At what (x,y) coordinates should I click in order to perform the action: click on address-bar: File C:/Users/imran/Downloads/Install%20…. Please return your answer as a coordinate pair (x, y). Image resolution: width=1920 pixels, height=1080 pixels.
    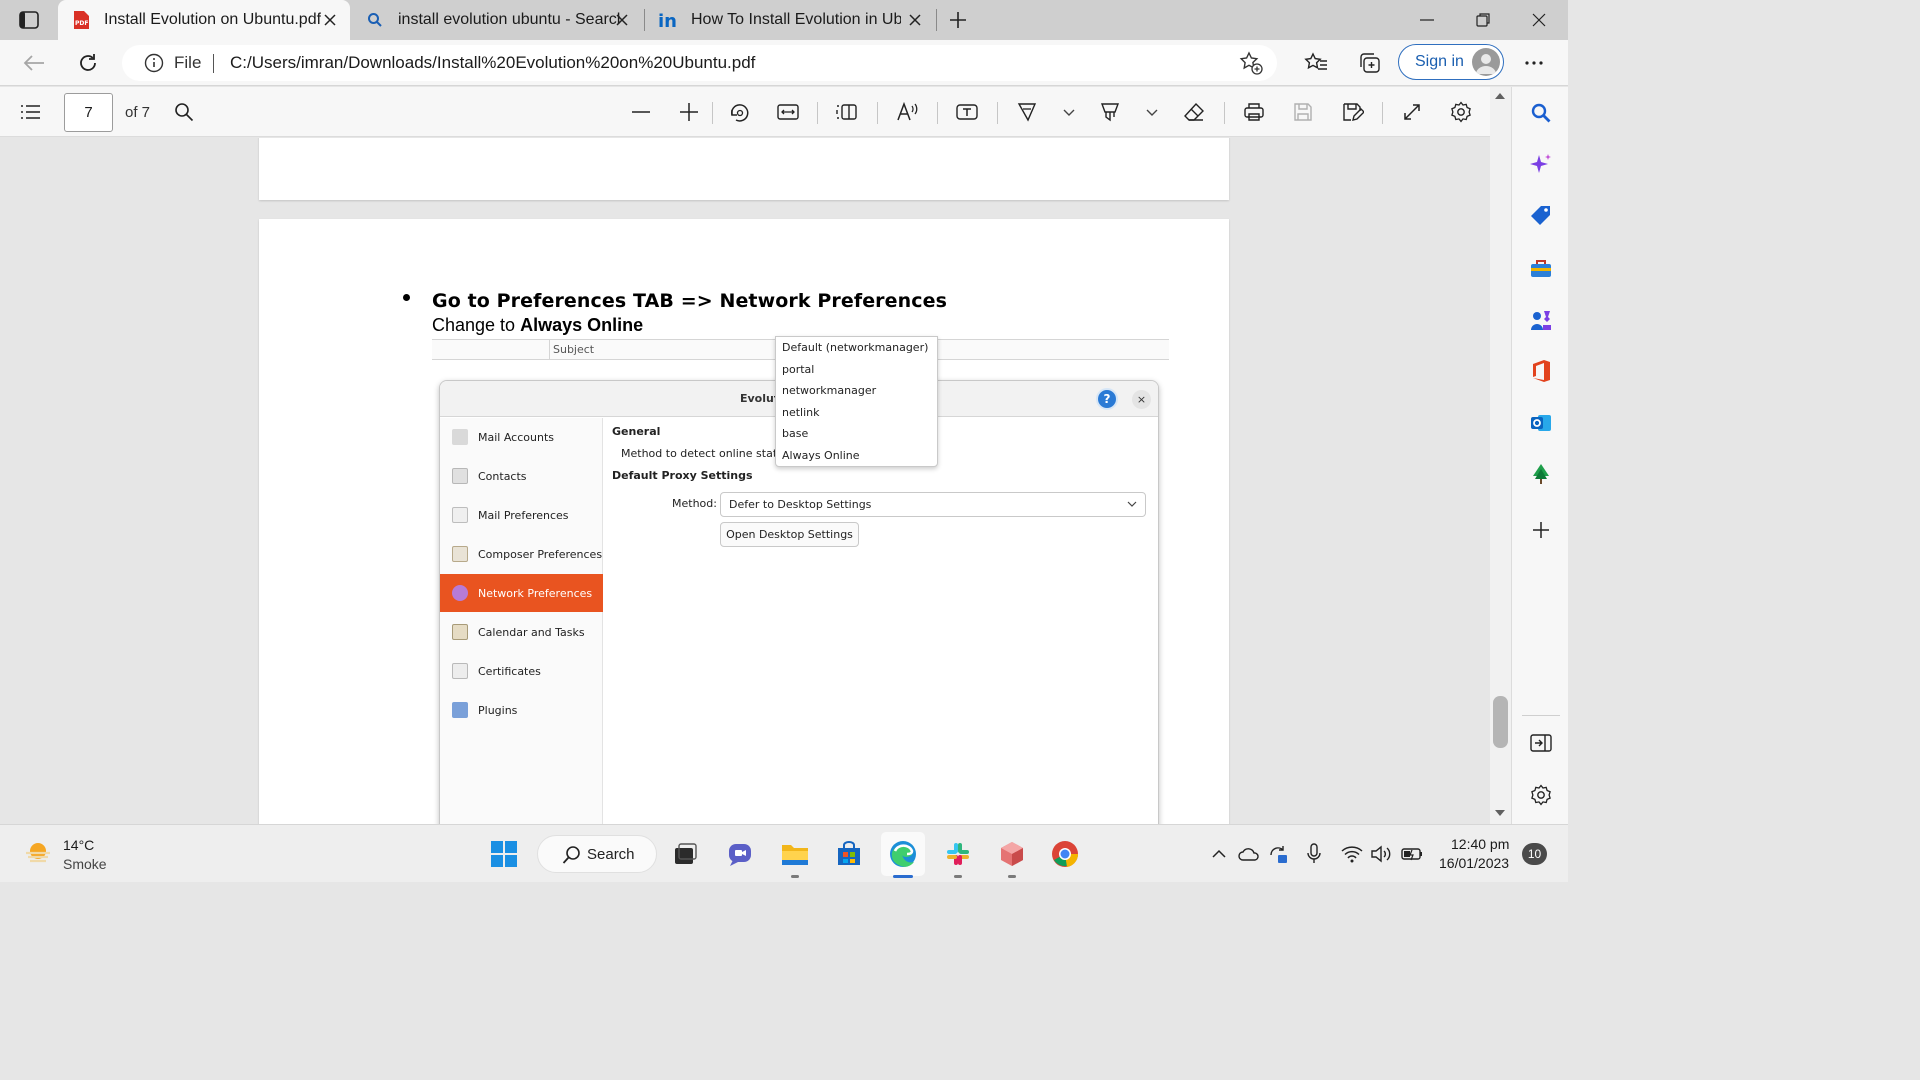
    Looking at the image, I should click on (699, 63).